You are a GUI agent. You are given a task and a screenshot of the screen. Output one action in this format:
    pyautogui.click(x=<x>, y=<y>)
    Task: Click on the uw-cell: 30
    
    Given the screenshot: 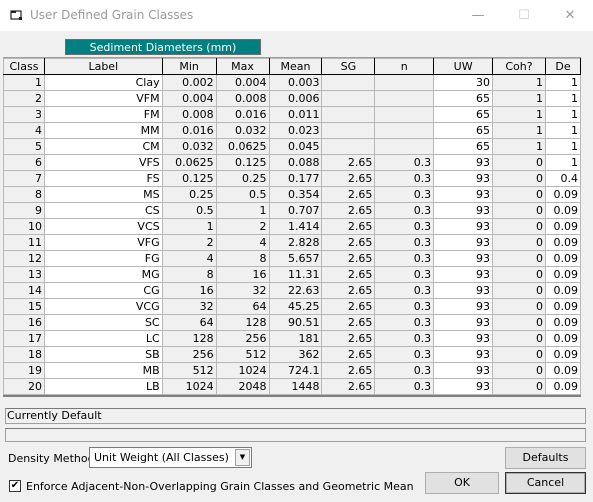 What is the action you would take?
    pyautogui.click(x=463, y=82)
    